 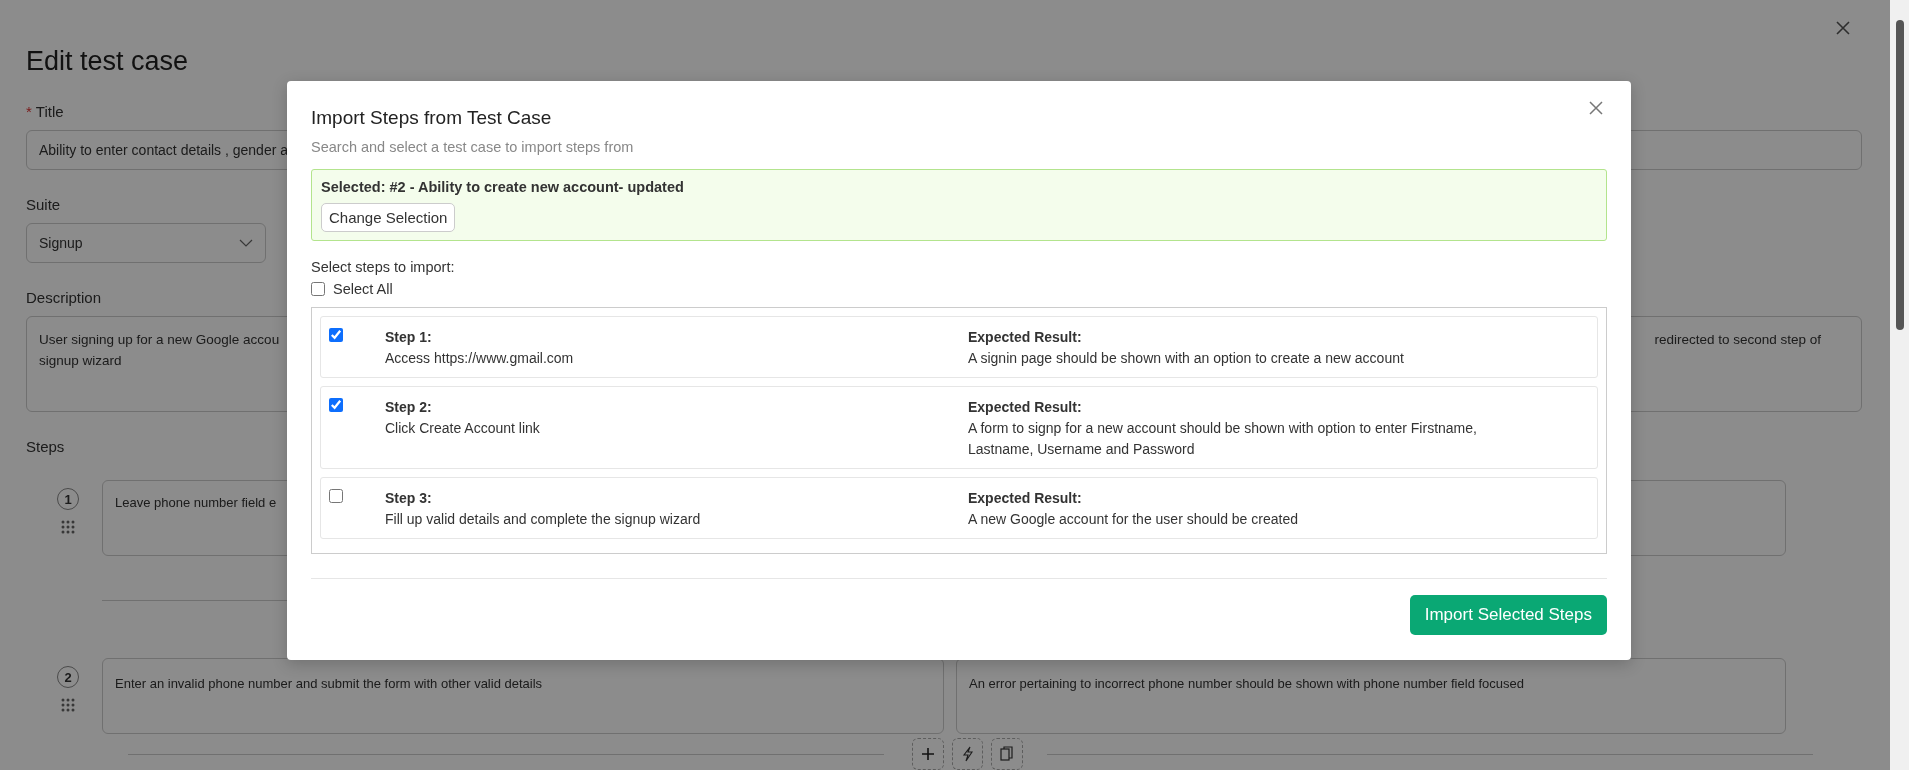 I want to click on expected-text: A form to signp for a new account should be shown with option to enter Firstname, Lastname, Username and Password, so click(x=1223, y=439).